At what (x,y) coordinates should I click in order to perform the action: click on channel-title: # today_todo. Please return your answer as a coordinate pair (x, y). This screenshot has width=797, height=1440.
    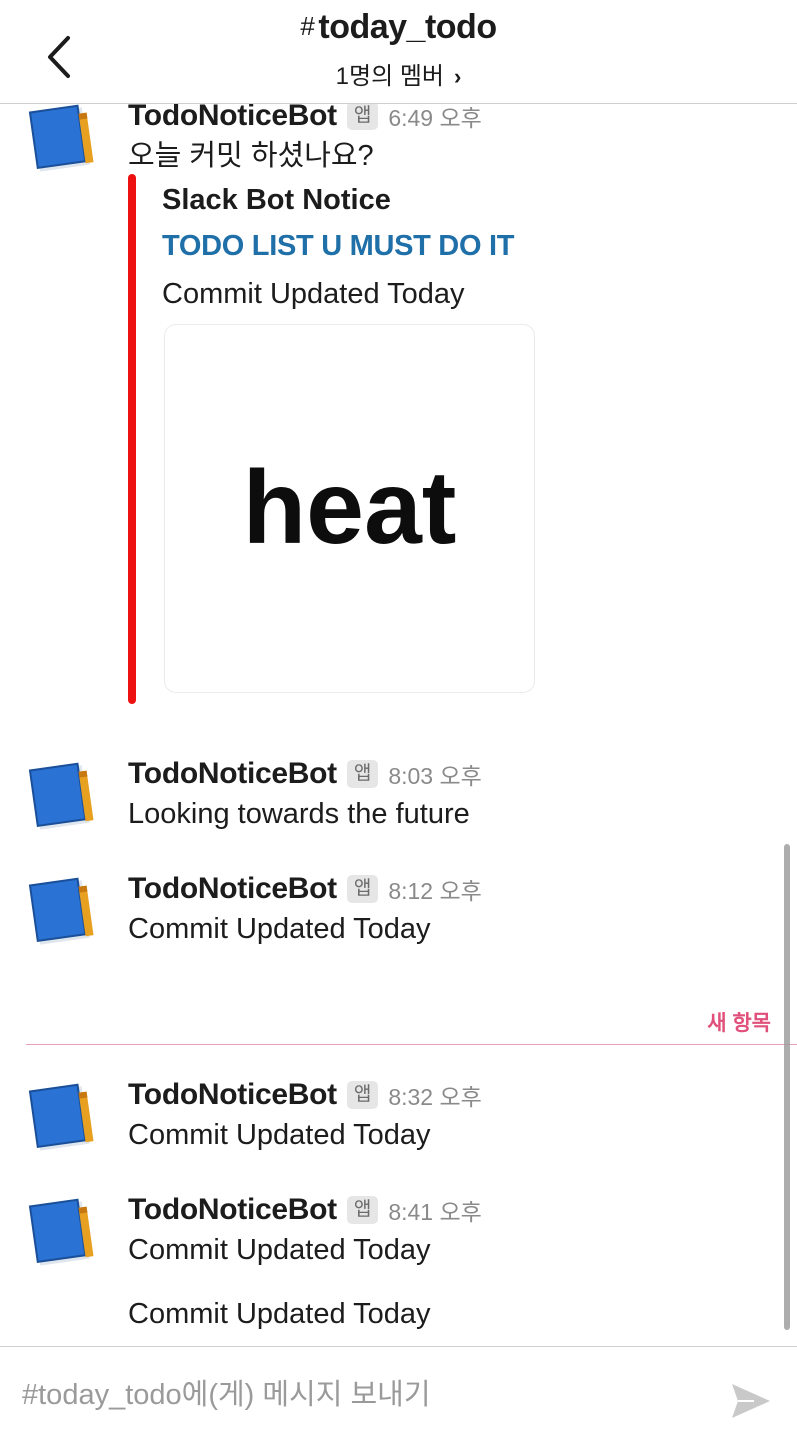
    Looking at the image, I should click on (398, 27).